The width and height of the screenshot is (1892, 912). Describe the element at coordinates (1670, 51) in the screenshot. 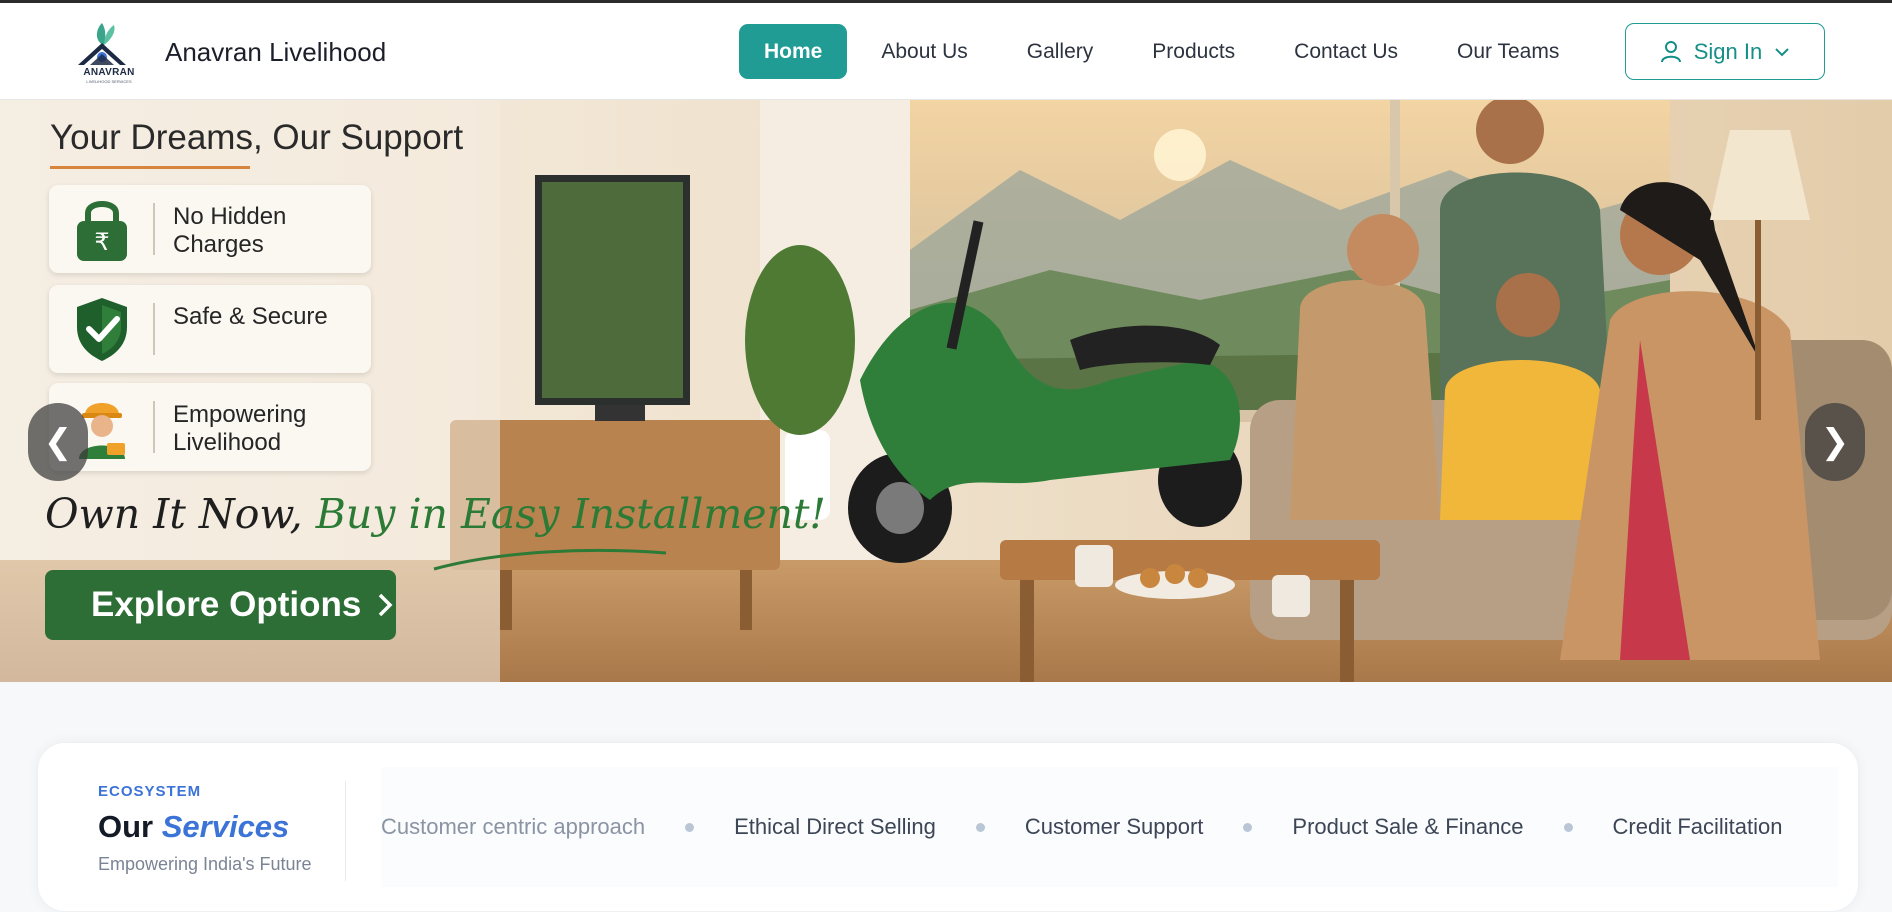

I see `user-icon` at that location.